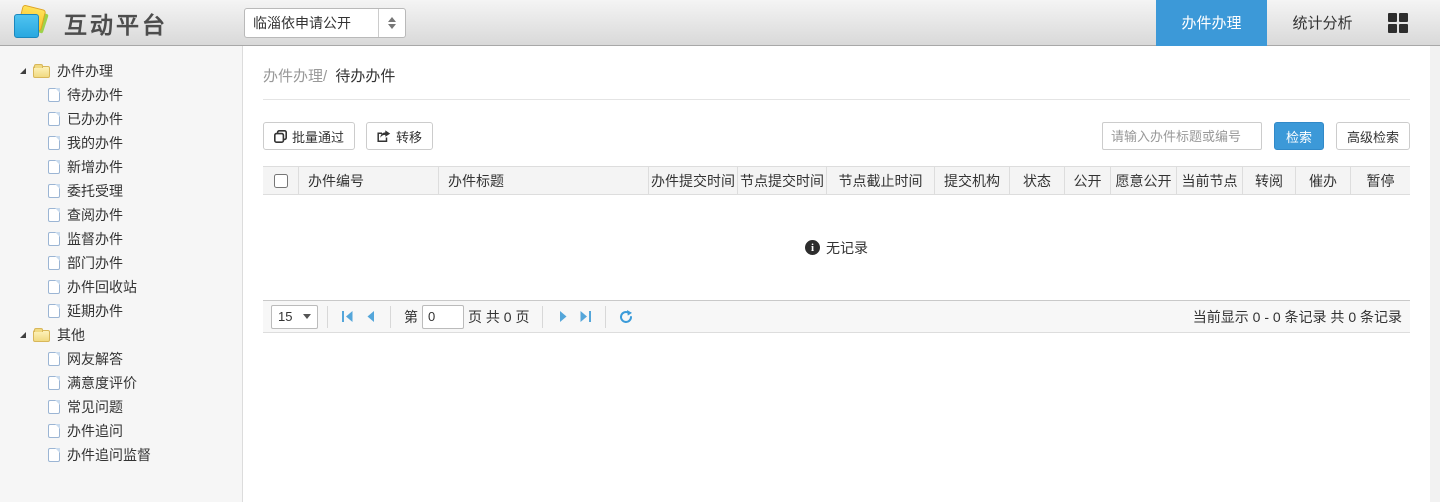  What do you see at coordinates (102, 383) in the screenshot?
I see `sidebar-item-label: 满意度评价` at bounding box center [102, 383].